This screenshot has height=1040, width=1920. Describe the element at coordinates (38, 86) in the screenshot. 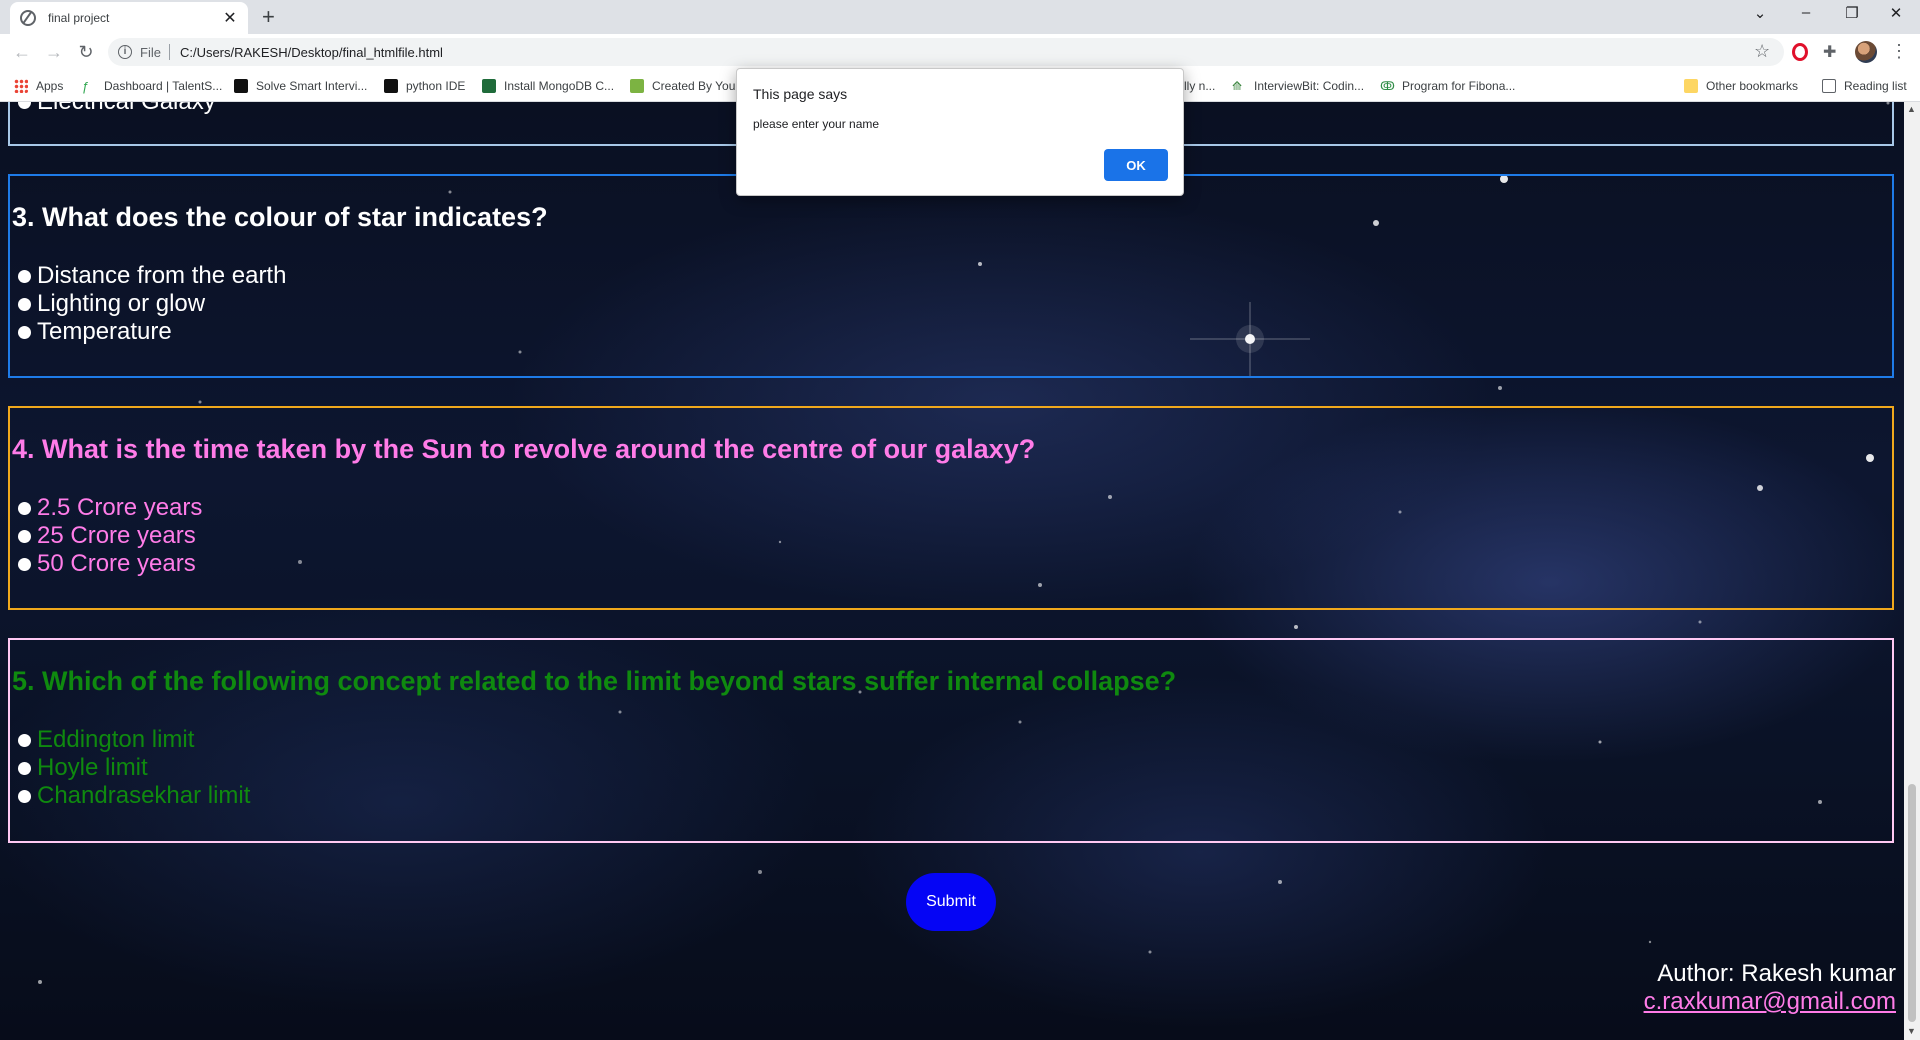

I see `bookmark-apps: Apps` at that location.